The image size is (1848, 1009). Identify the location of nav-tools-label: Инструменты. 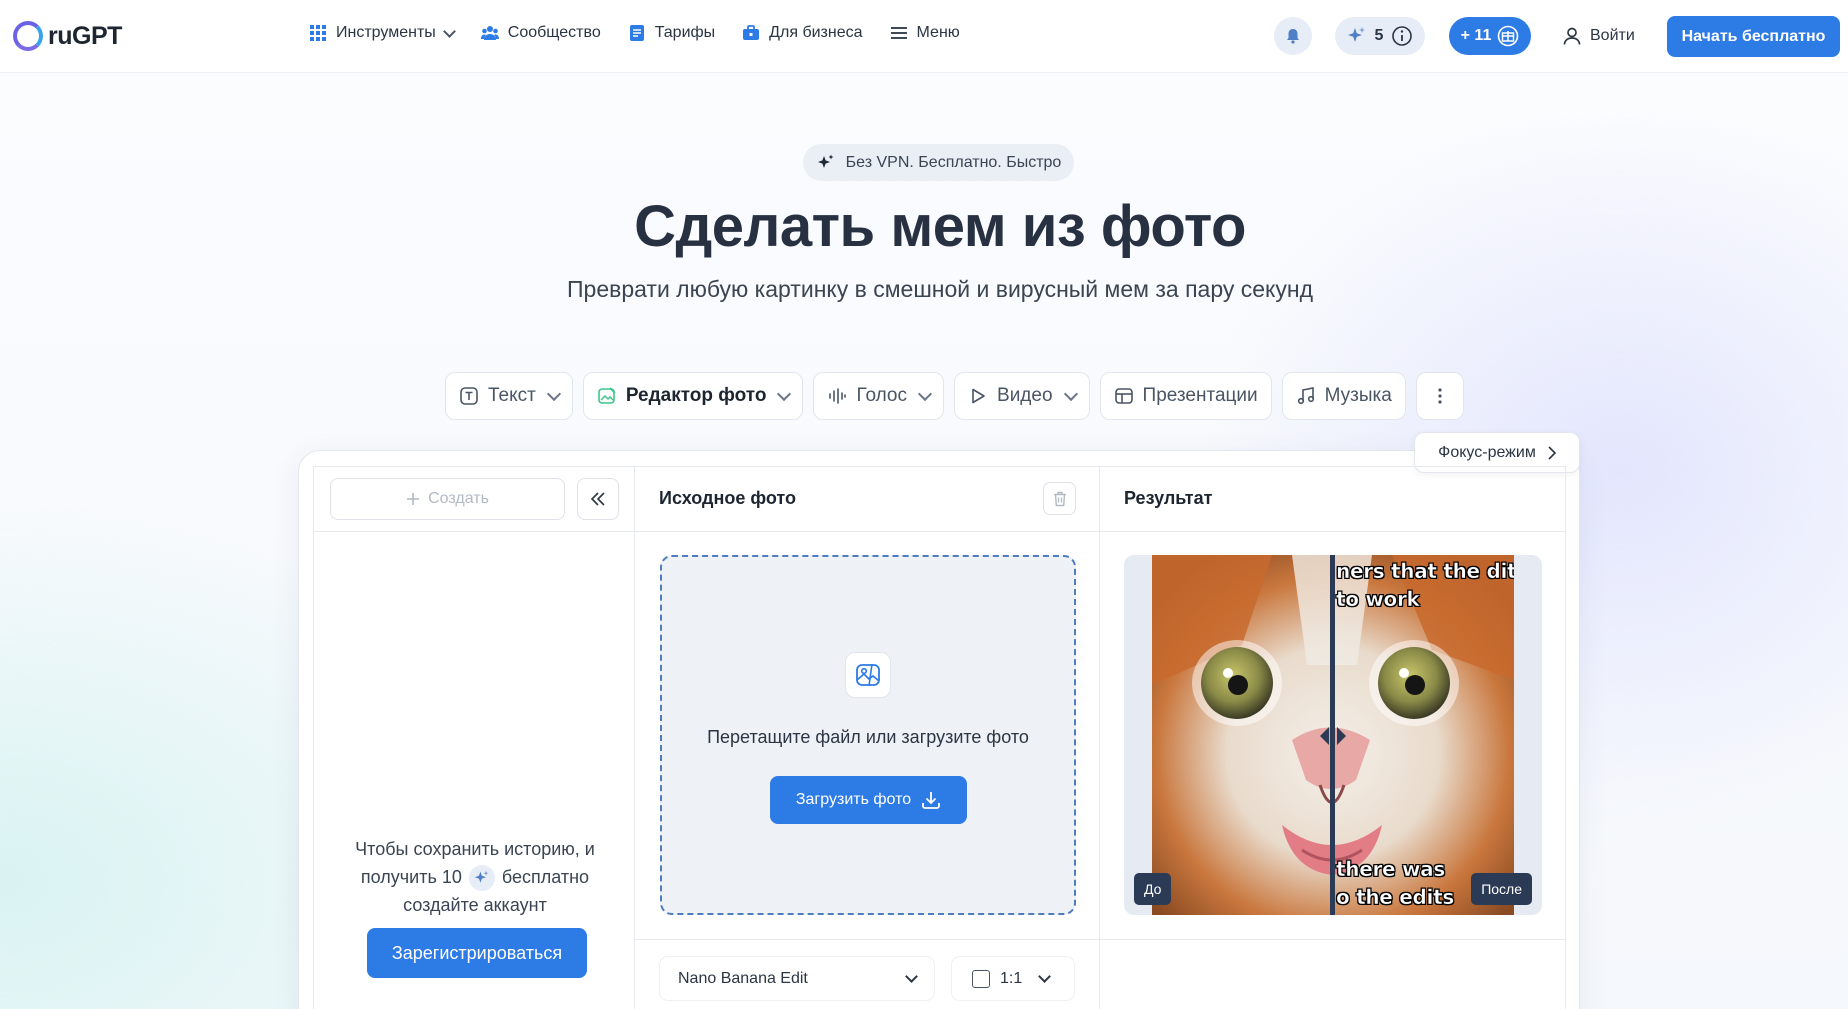
(386, 32).